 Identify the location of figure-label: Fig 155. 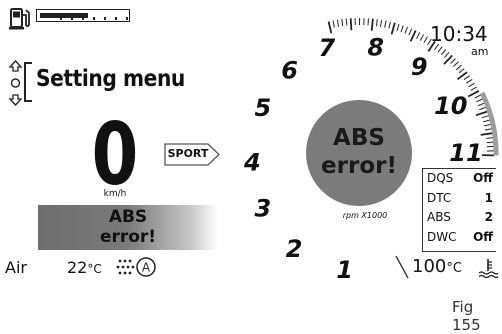
(477, 316).